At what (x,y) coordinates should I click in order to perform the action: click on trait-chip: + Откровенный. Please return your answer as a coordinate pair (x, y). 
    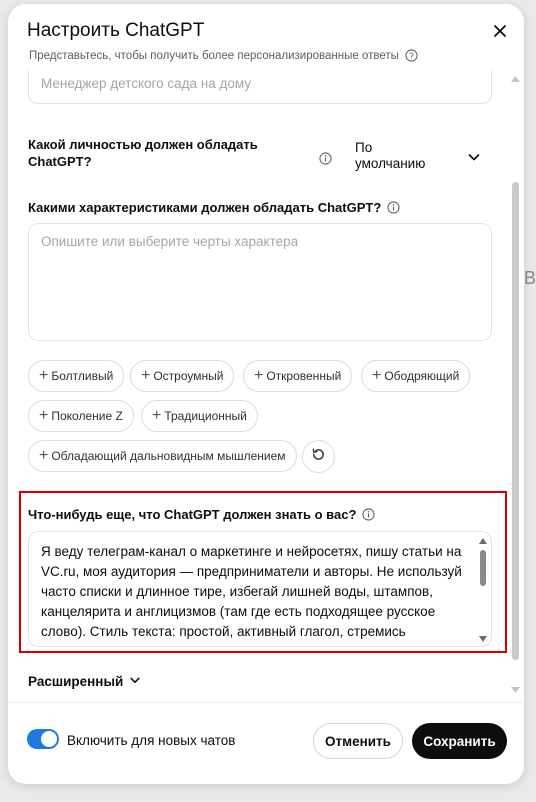
    Looking at the image, I should click on (298, 376).